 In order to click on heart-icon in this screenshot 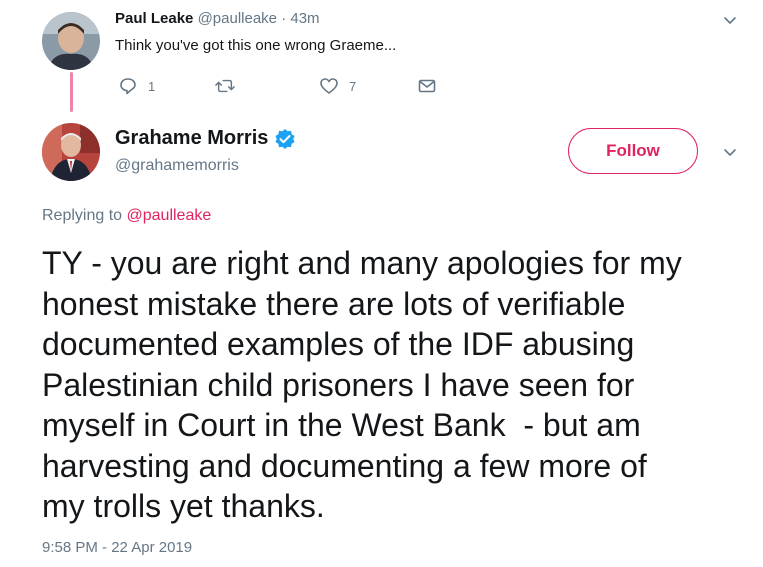, I will do `click(329, 86)`.